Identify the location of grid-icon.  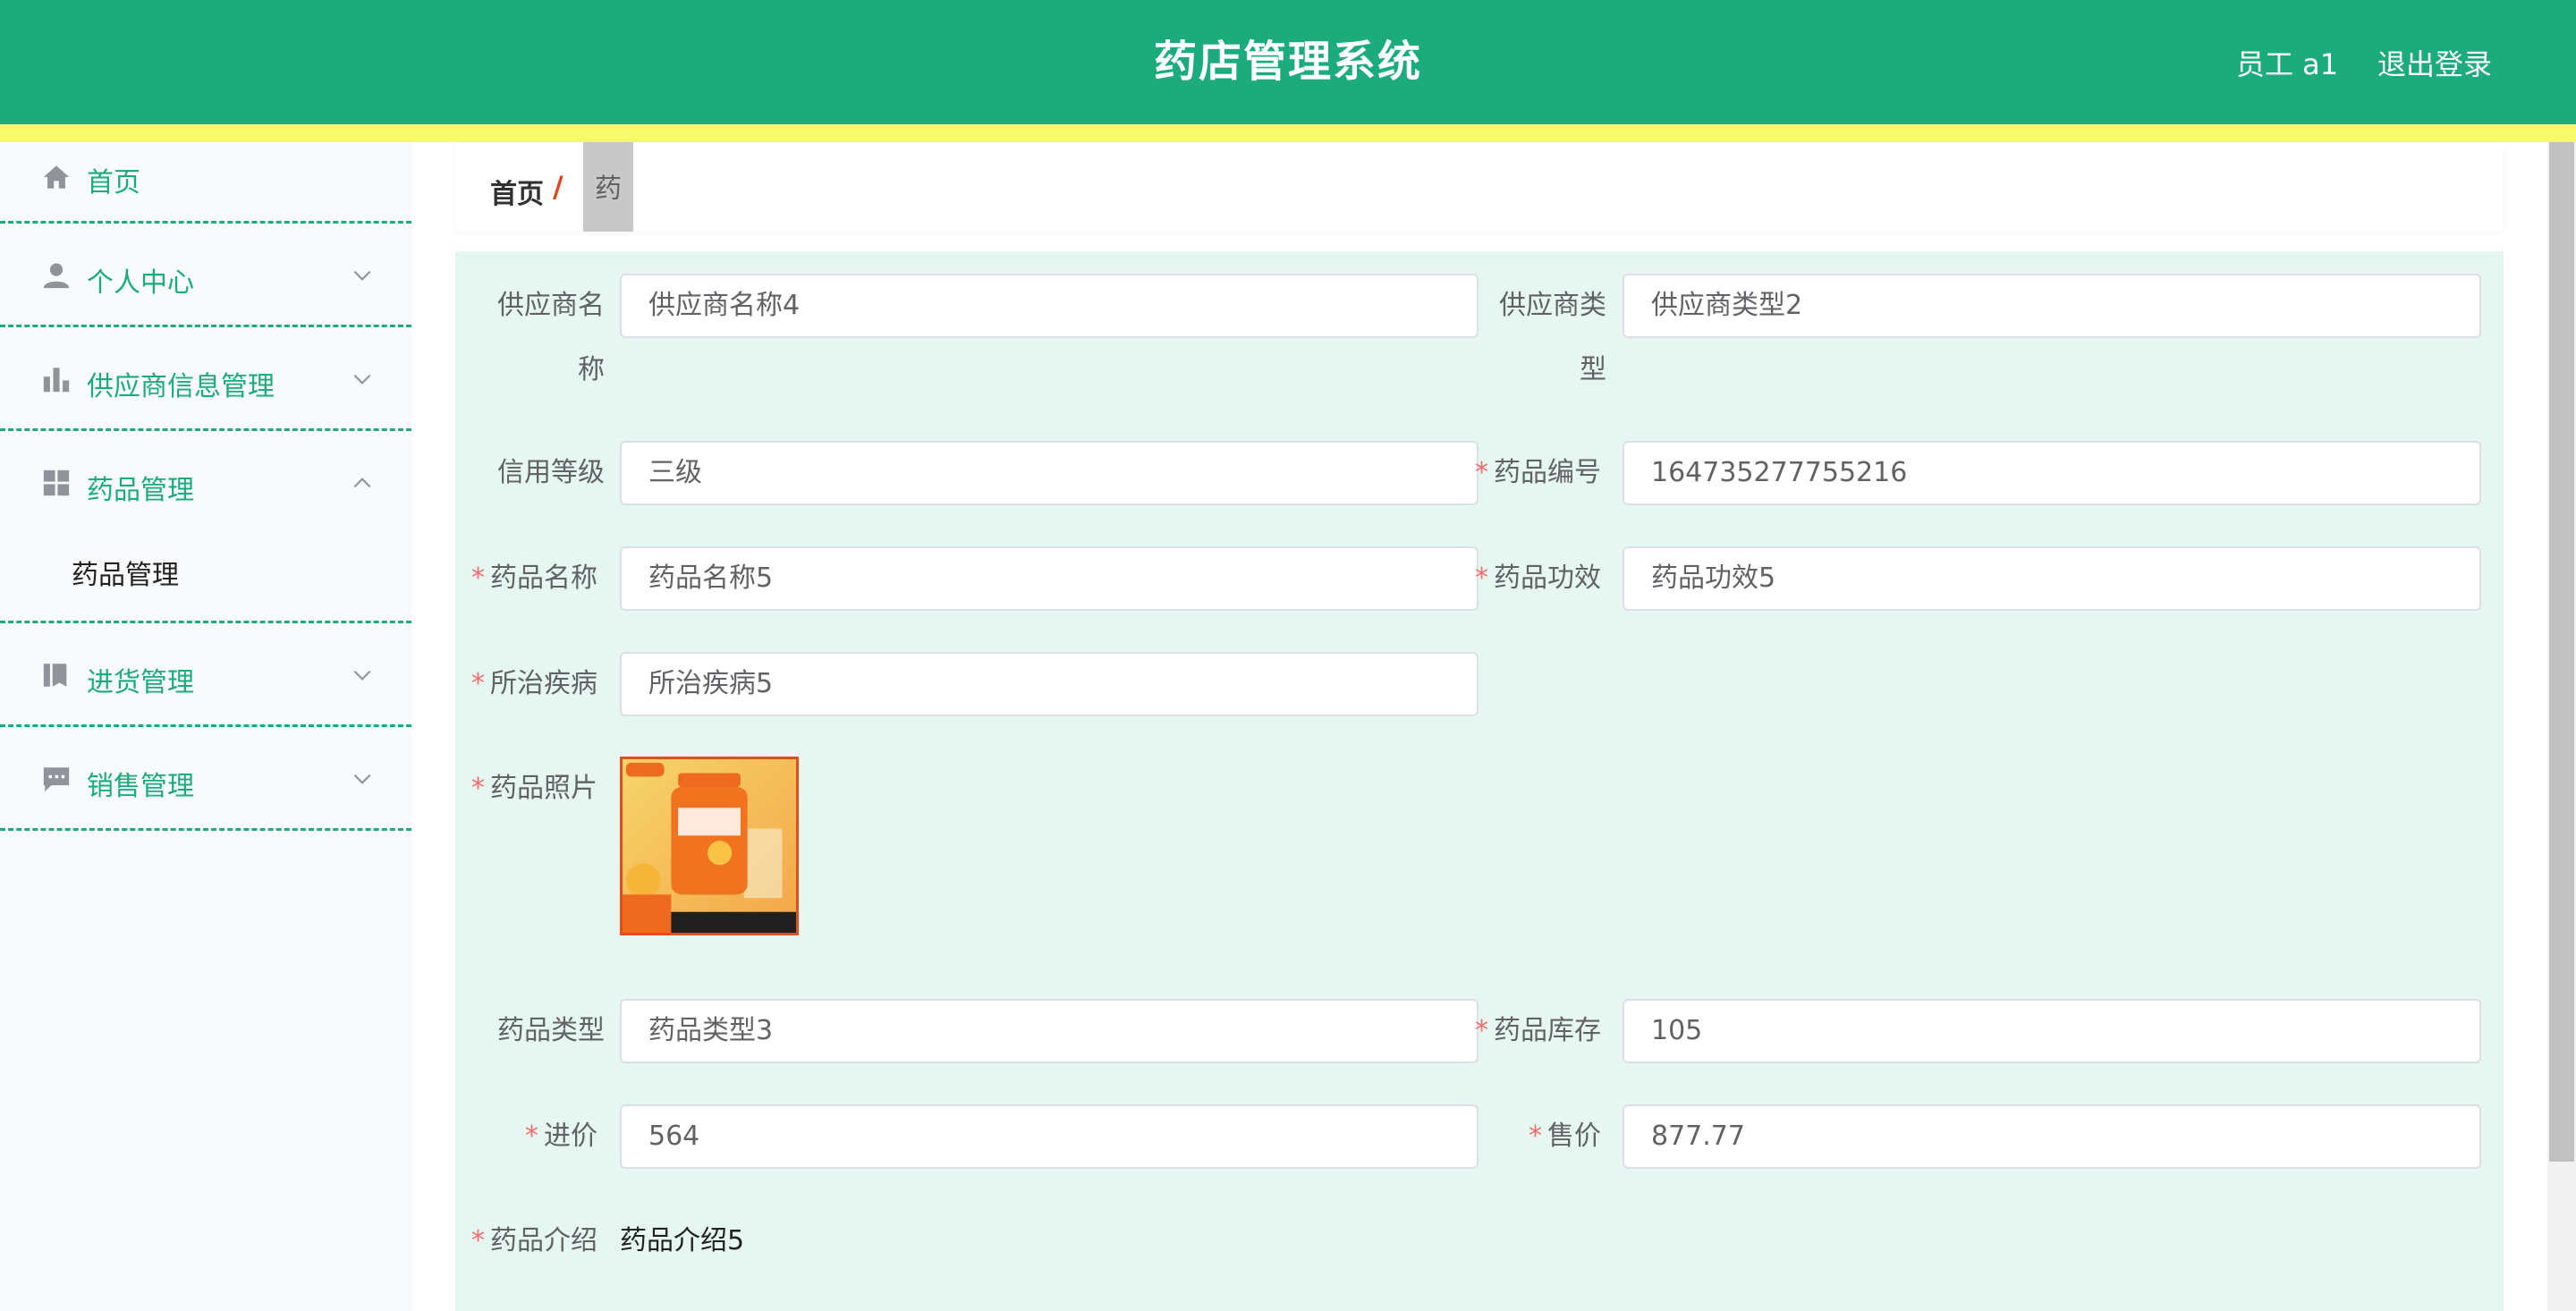
(56, 483).